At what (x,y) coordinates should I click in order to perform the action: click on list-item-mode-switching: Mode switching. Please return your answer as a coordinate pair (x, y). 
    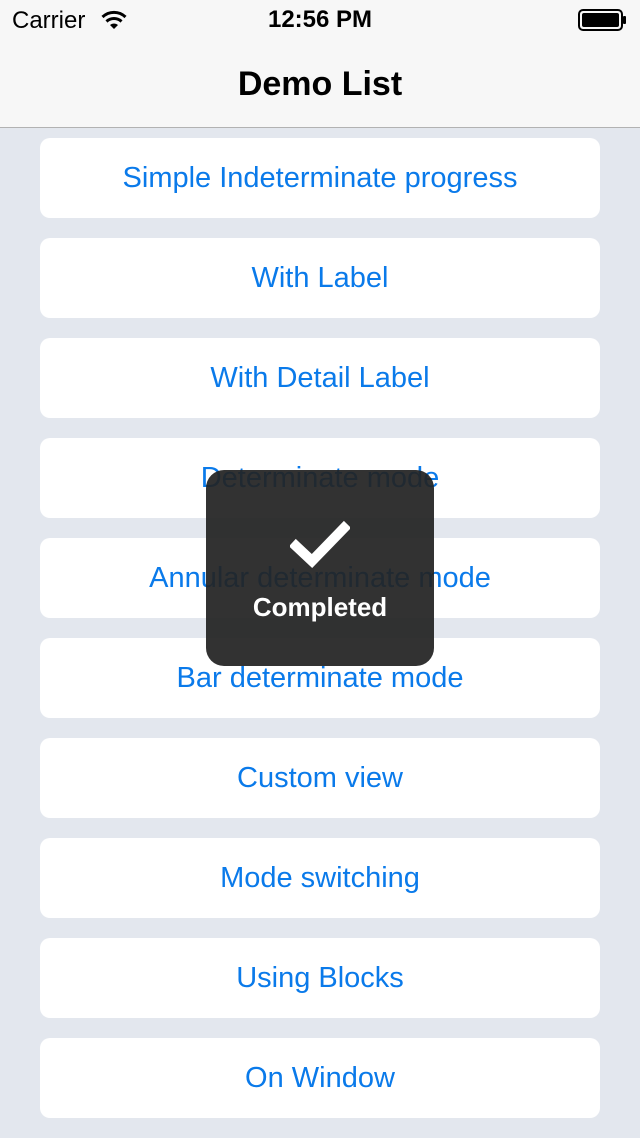
    Looking at the image, I should click on (320, 878).